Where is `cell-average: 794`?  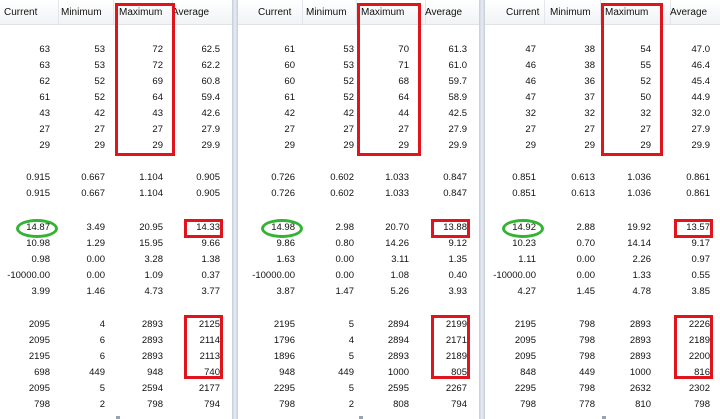 cell-average: 794 is located at coordinates (459, 404).